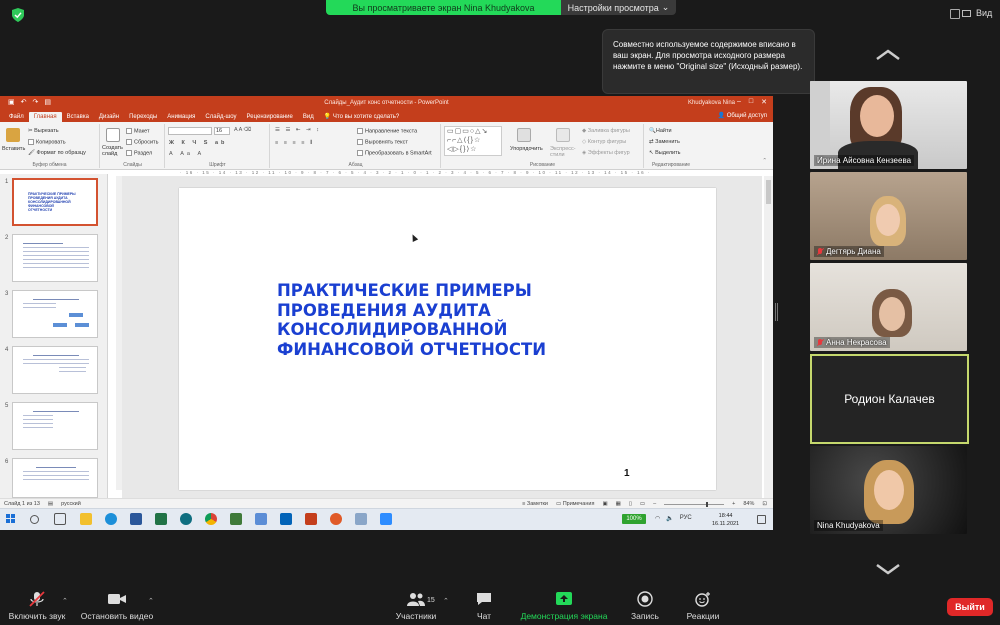 The height and width of the screenshot is (625, 1000). What do you see at coordinates (220, 117) in the screenshot?
I see `tab-slideshow: Слайд-шоу` at bounding box center [220, 117].